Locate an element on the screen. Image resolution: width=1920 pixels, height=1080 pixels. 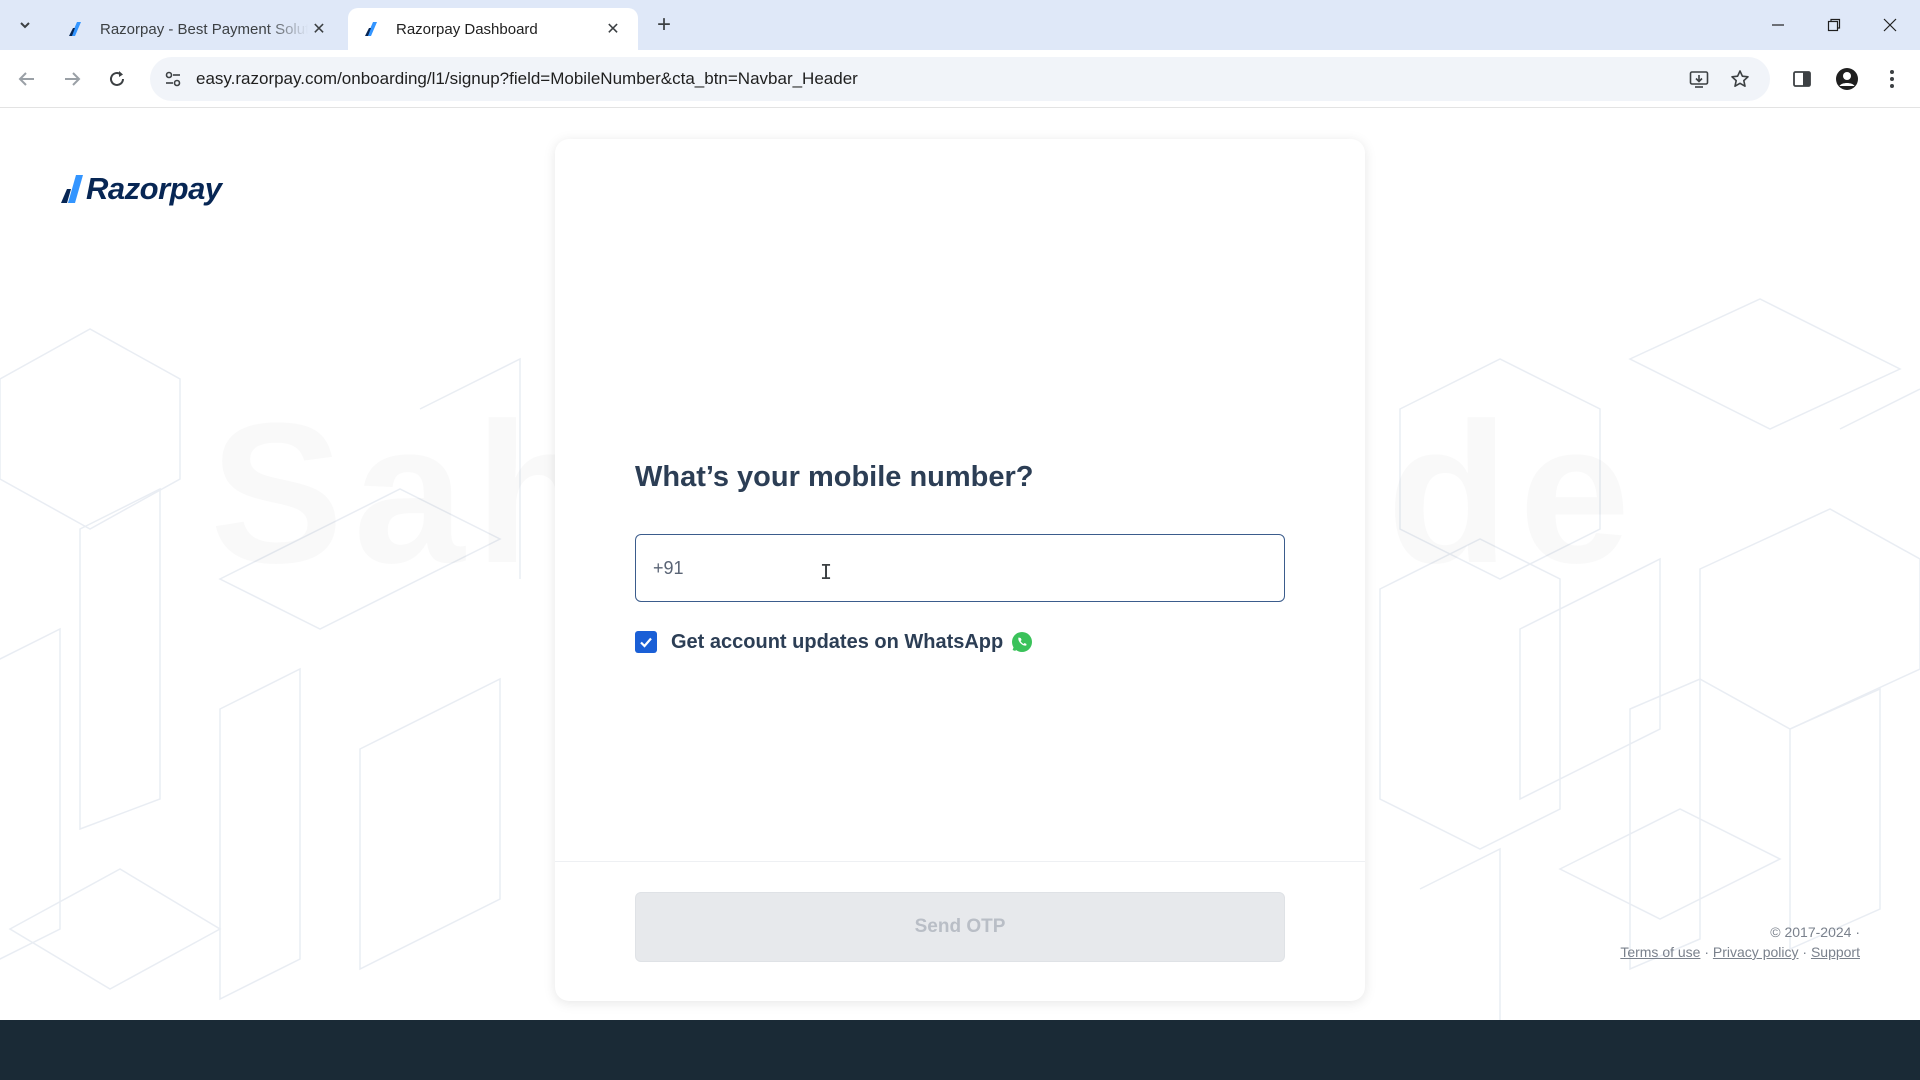
mobile-number-question: What’s your mobile number? is located at coordinates (834, 477).